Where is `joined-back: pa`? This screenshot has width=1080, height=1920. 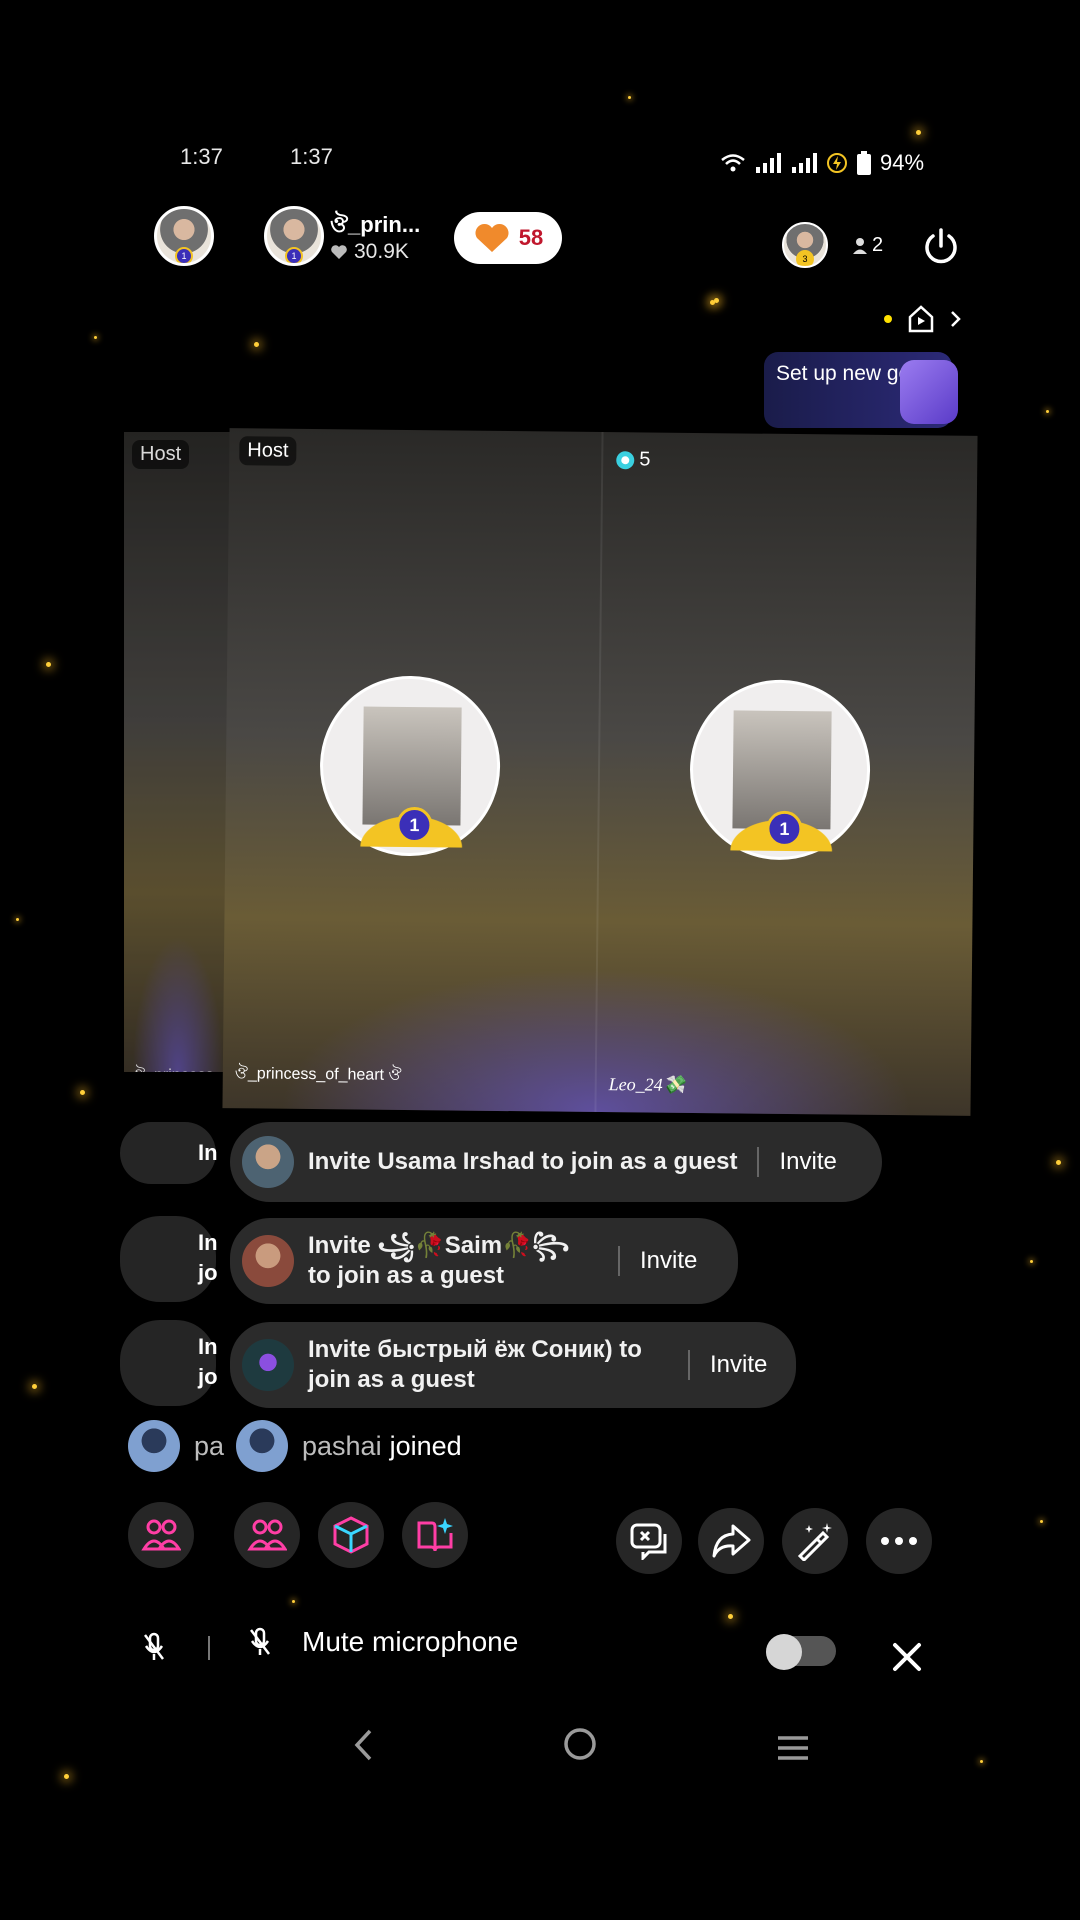
joined-back: pa is located at coordinates (176, 1446).